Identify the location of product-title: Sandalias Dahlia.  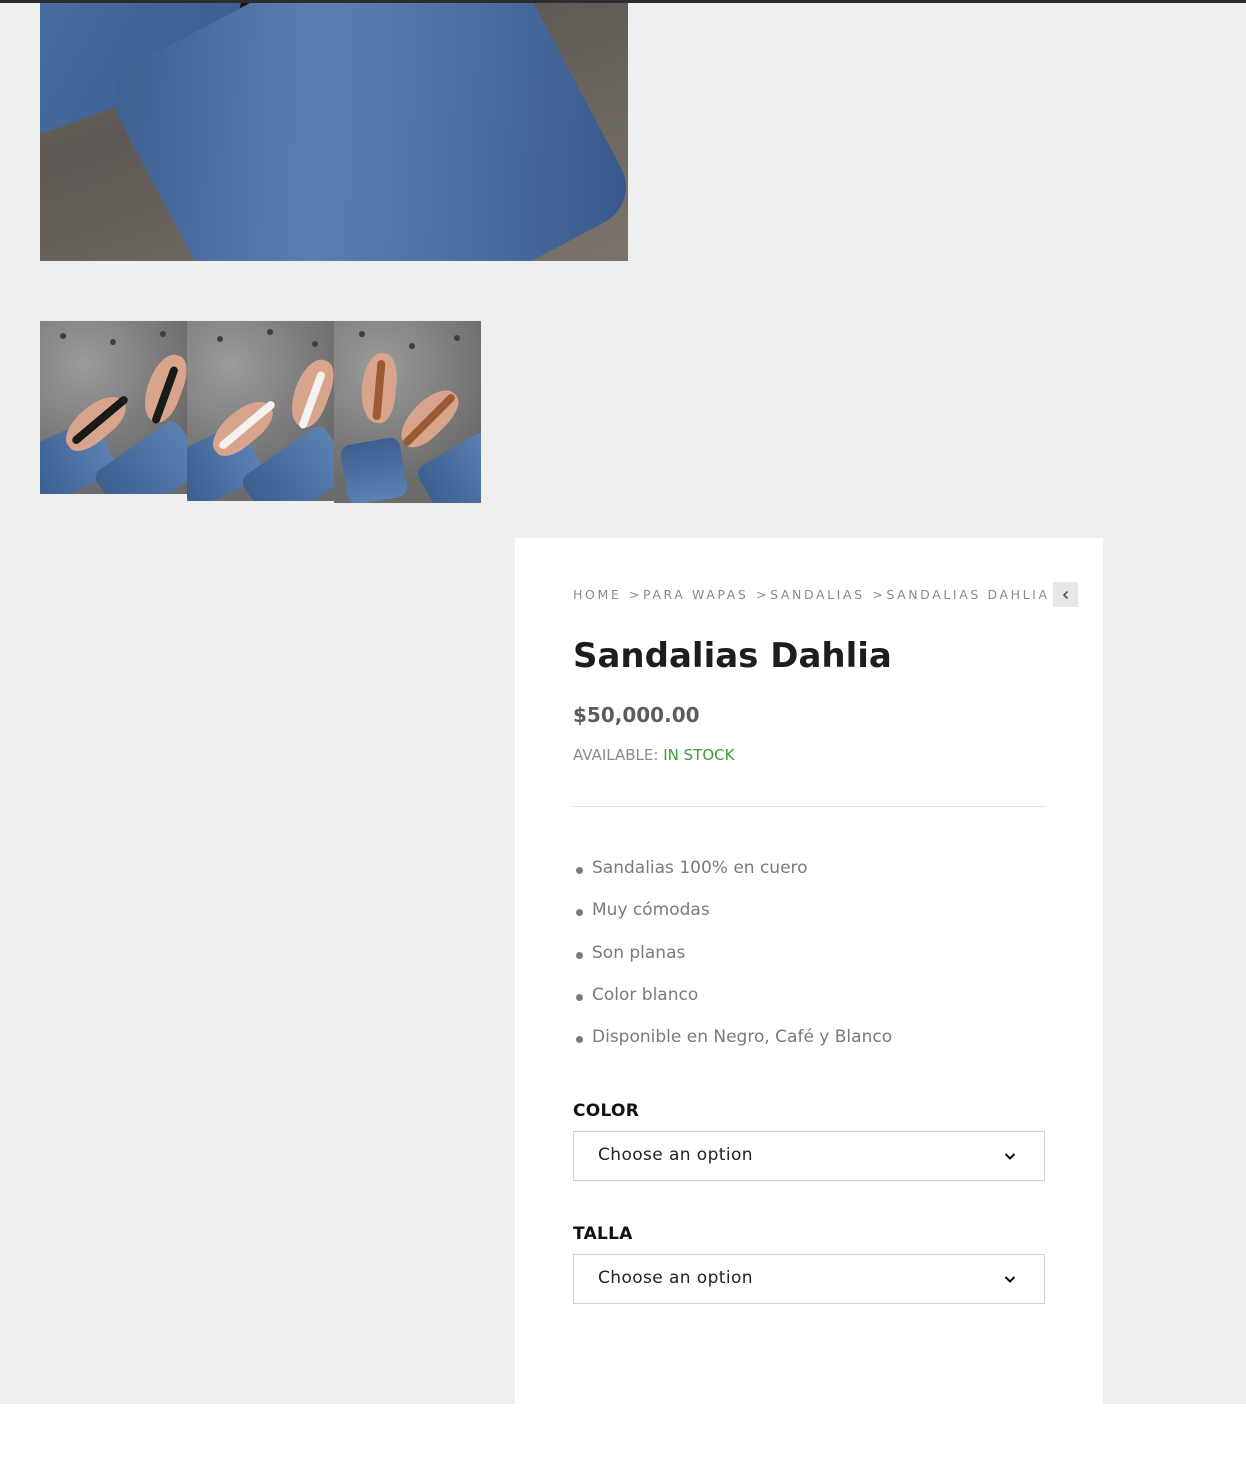
(732, 656).